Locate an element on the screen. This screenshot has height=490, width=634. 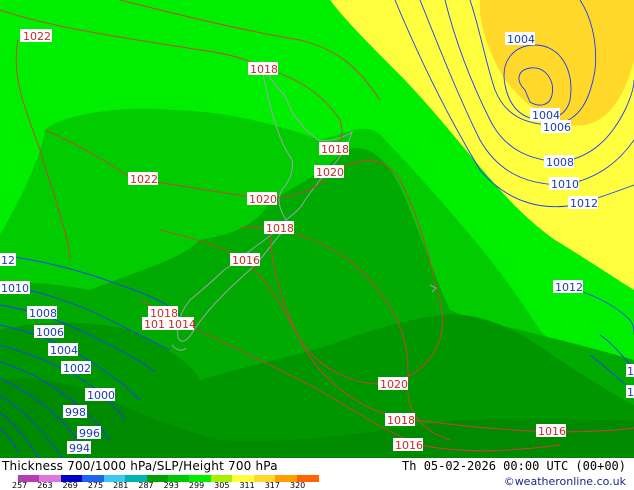
isobar-label-994-west: 994 is located at coordinates (79, 448).